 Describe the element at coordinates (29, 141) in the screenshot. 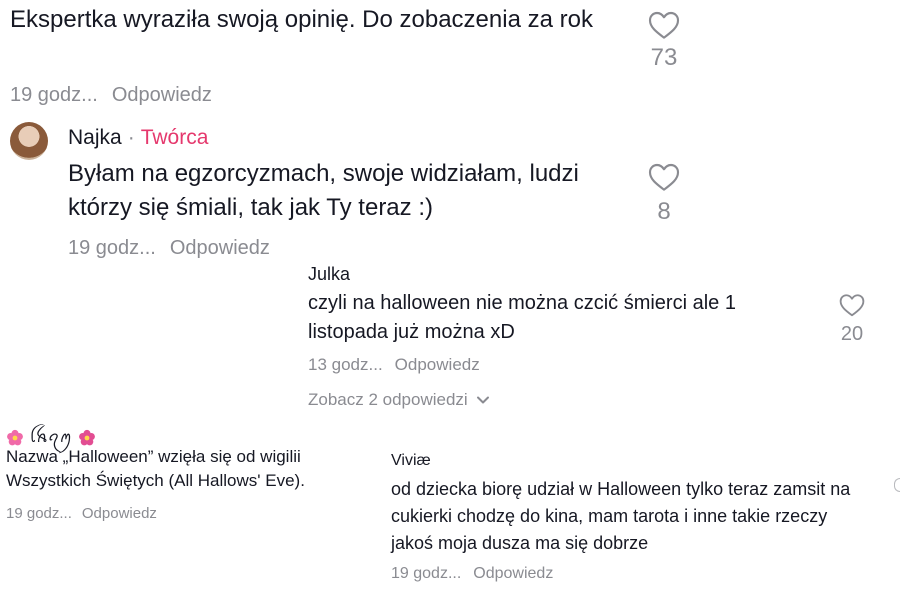

I see `avatar` at that location.